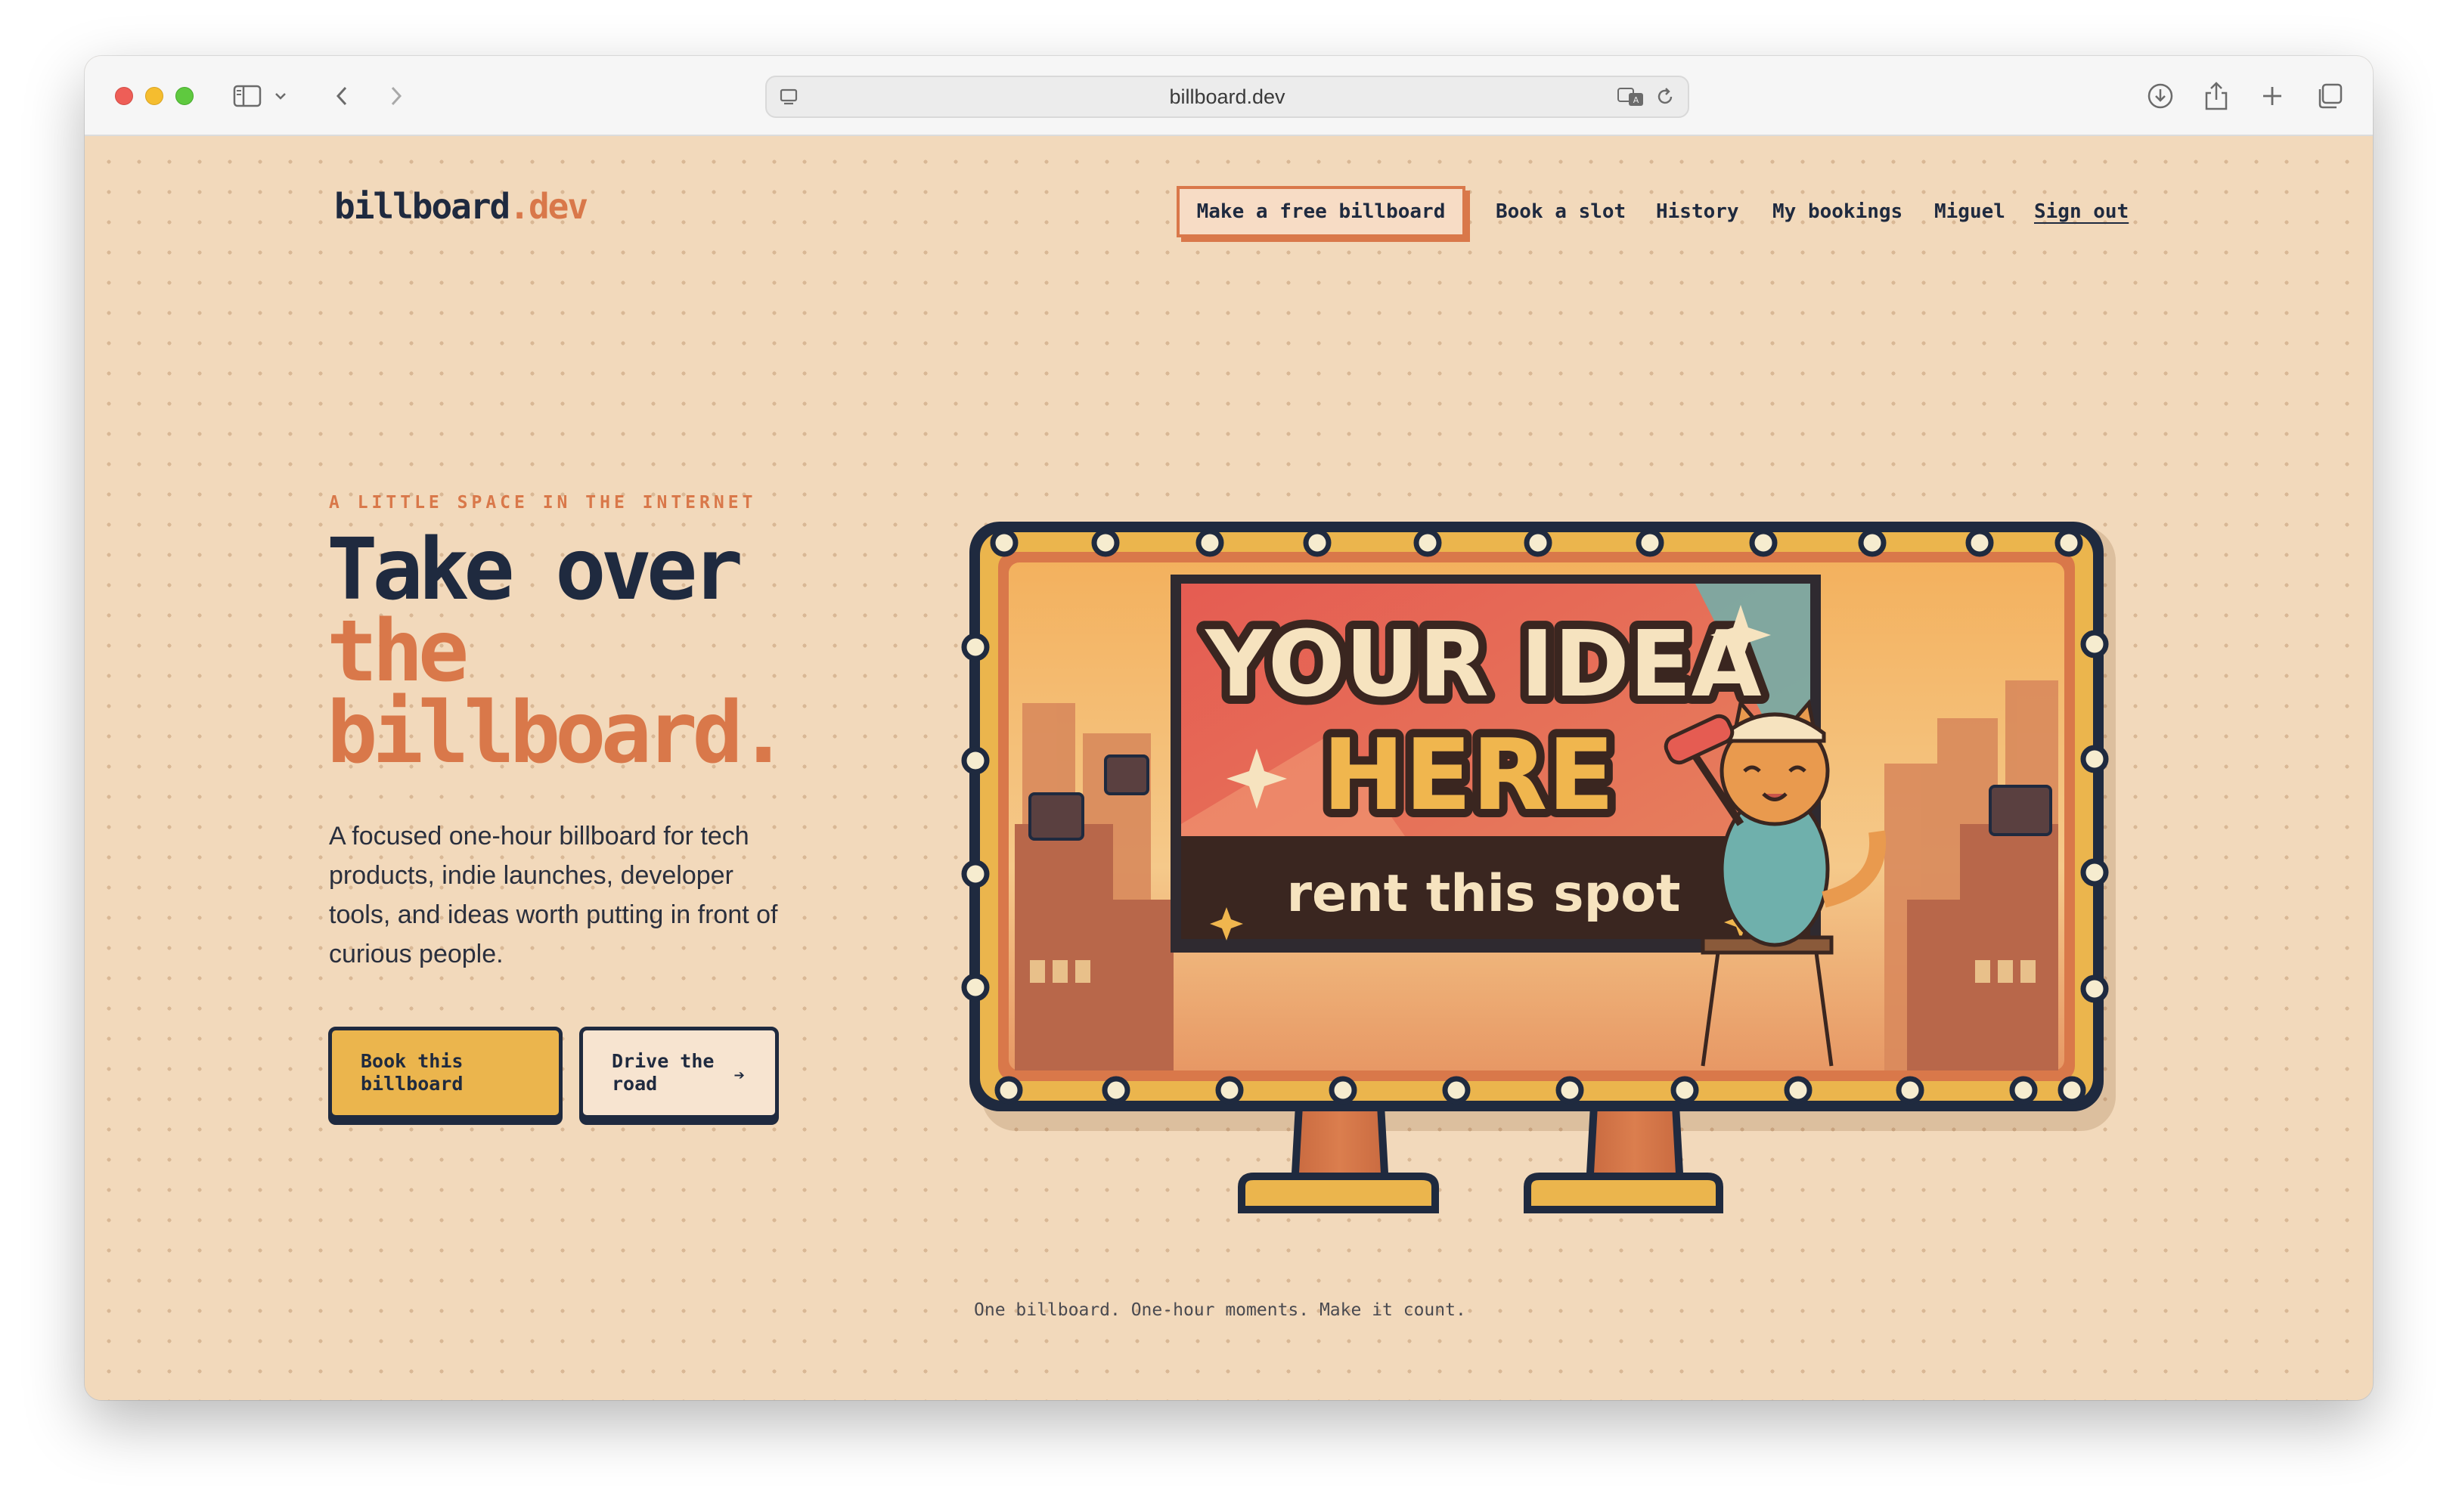 The width and height of the screenshot is (2456, 1512). I want to click on tab-overview-icon, so click(2330, 96).